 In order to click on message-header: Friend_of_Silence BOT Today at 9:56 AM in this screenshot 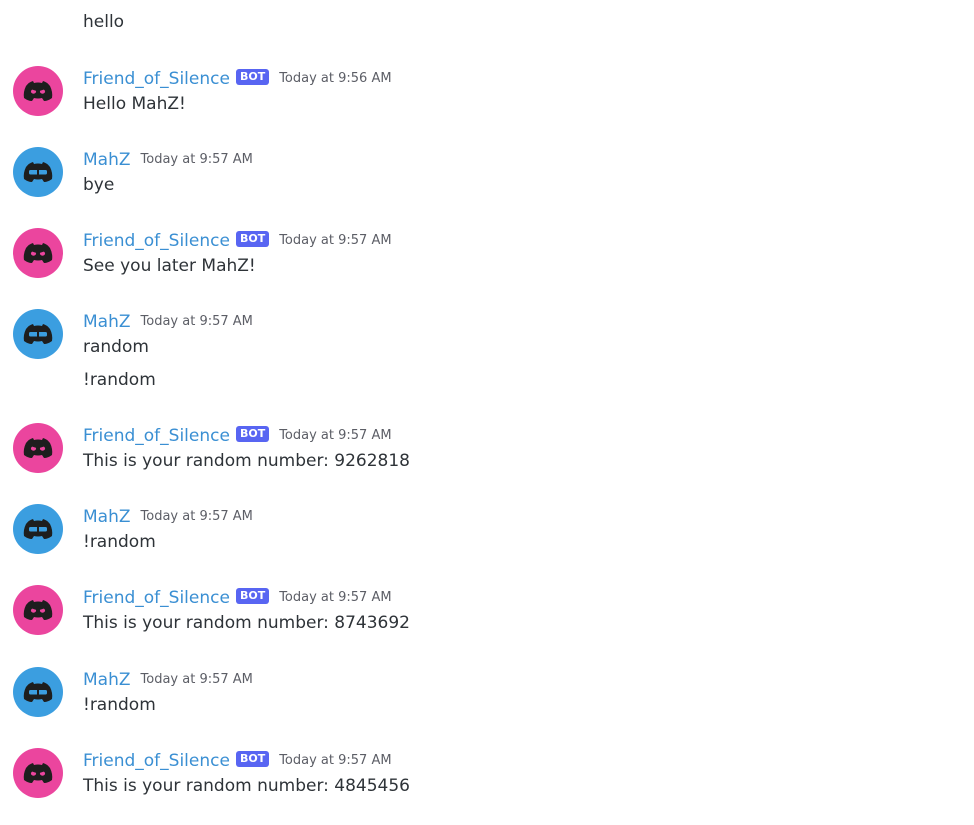, I will do `click(237, 79)`.